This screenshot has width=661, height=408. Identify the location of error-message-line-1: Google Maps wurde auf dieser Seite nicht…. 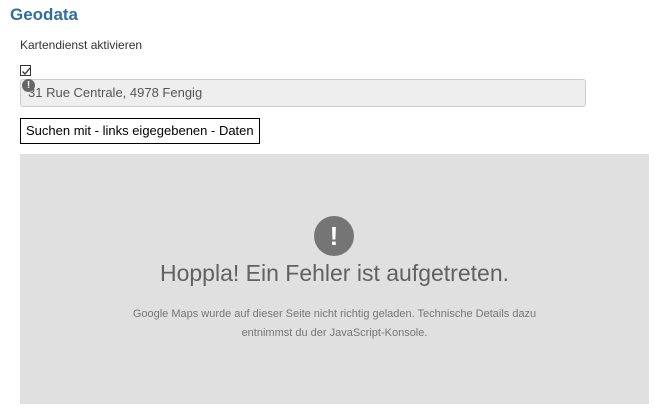
(334, 314).